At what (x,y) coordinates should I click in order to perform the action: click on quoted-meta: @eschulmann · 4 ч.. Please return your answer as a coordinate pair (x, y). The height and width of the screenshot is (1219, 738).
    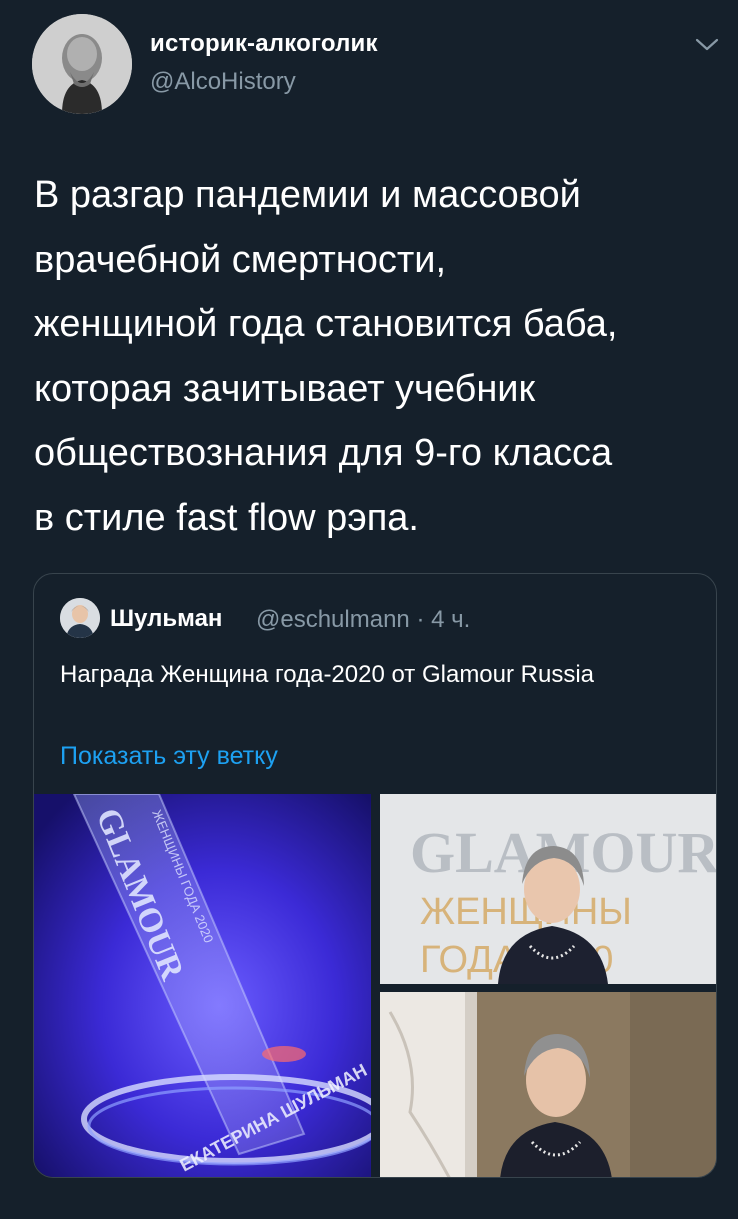
    Looking at the image, I should click on (363, 620).